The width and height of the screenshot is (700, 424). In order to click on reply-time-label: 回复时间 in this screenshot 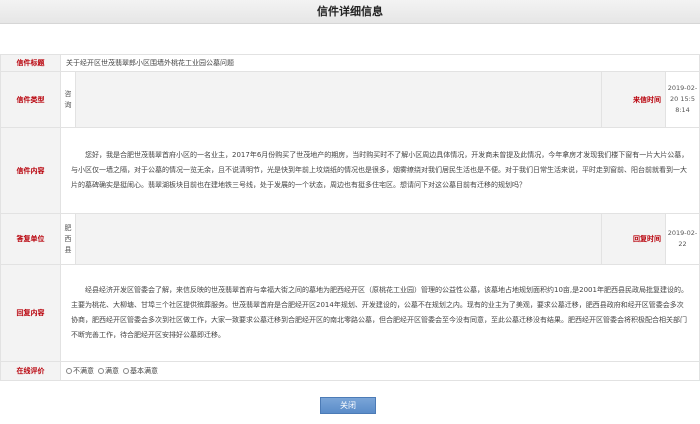, I will do `click(633, 239)`.